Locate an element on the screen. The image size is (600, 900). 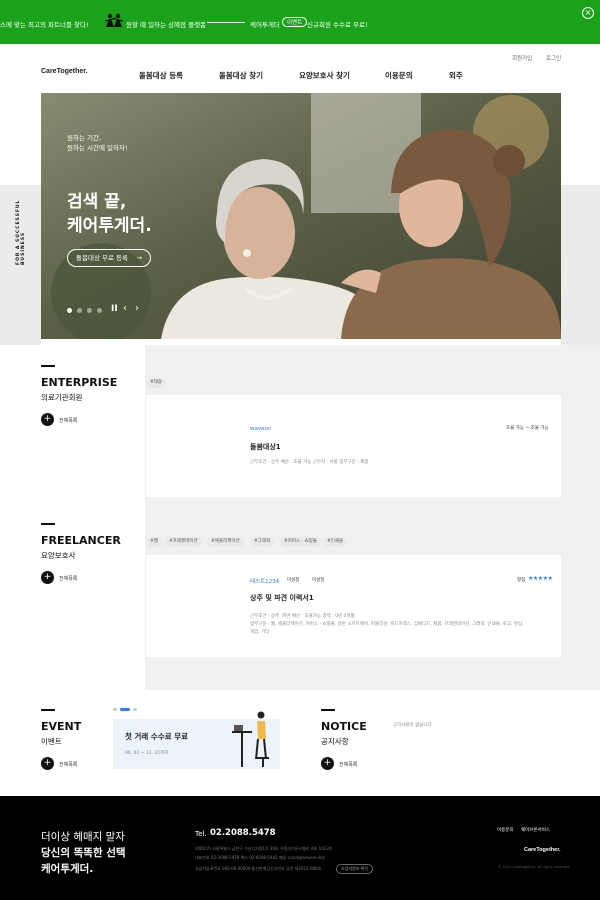
enterprise-title: ENTERPRISE is located at coordinates (79, 382).